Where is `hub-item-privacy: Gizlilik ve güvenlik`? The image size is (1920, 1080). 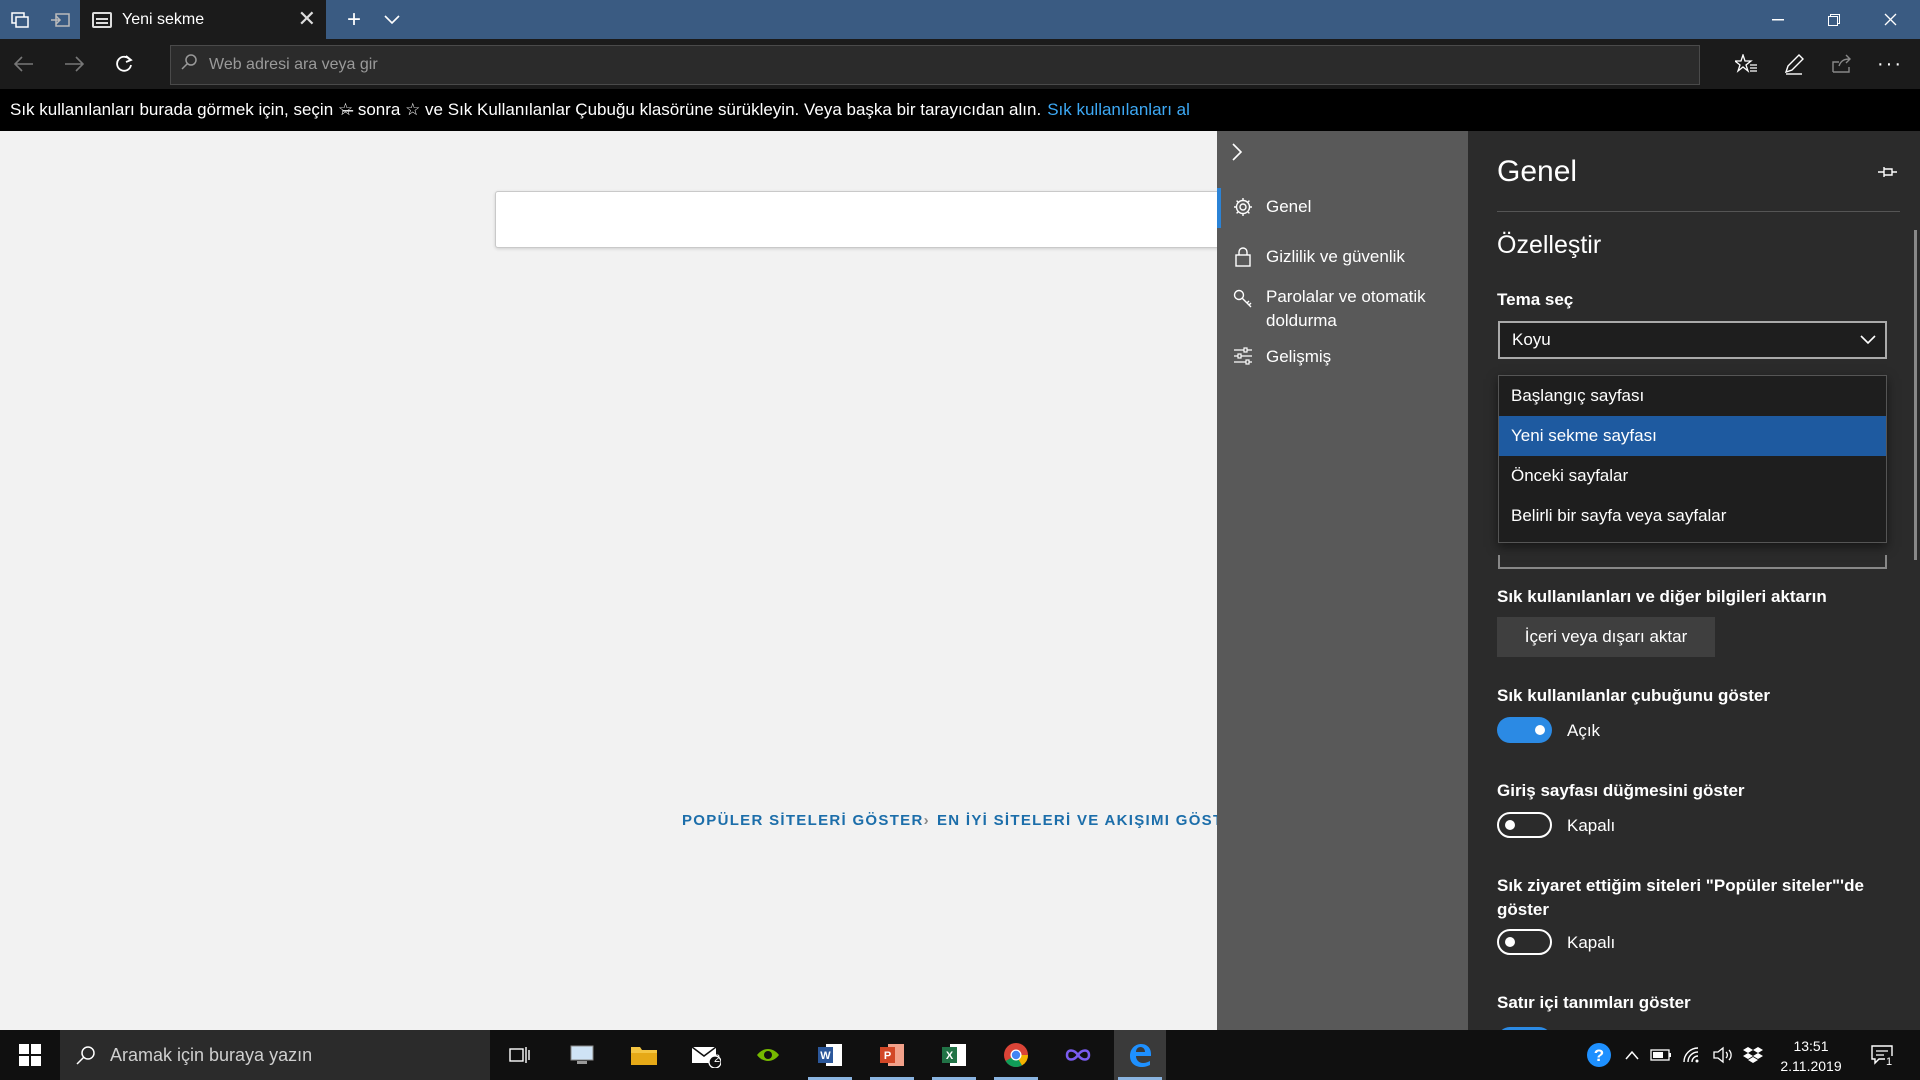
hub-item-privacy: Gizlilik ve güvenlik is located at coordinates (1342, 257).